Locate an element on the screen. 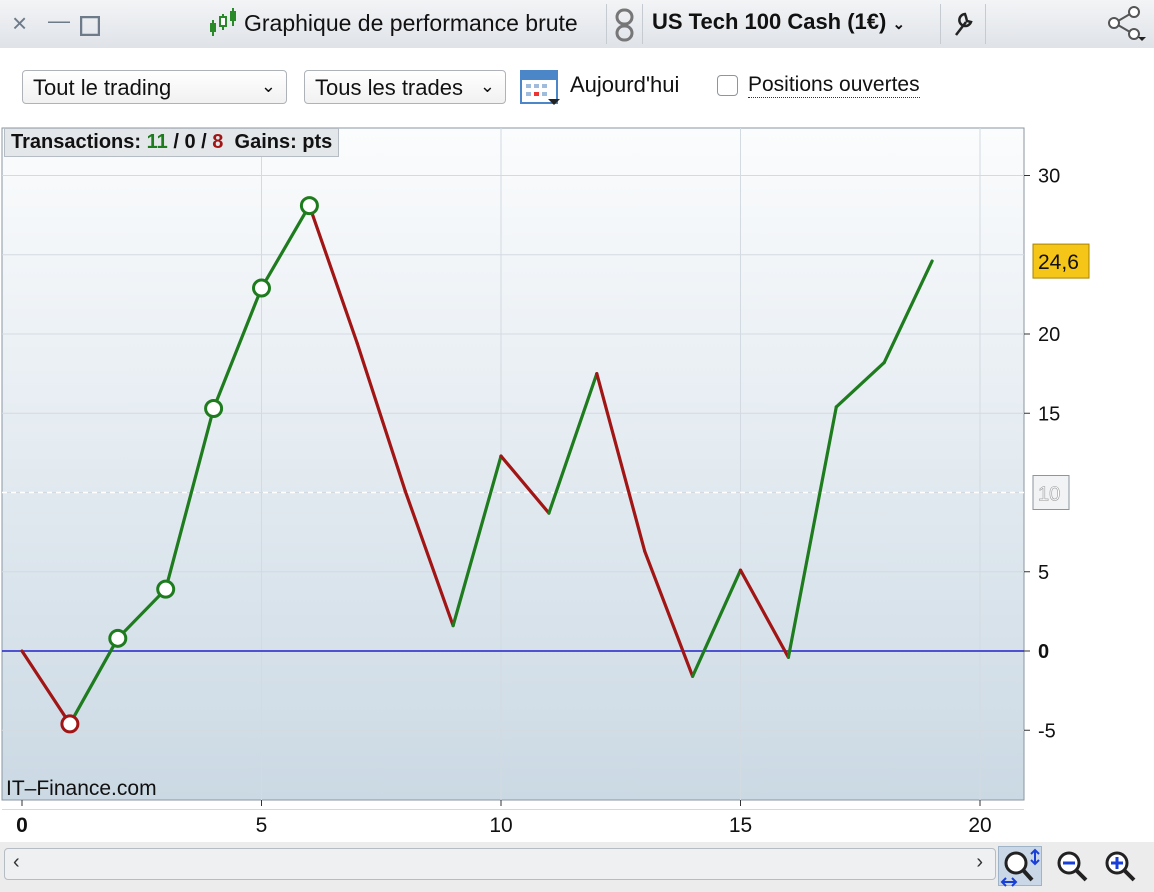  y-axis: -5 0 5 15 20 30 10 24,6 is located at coordinates (1057, 454).